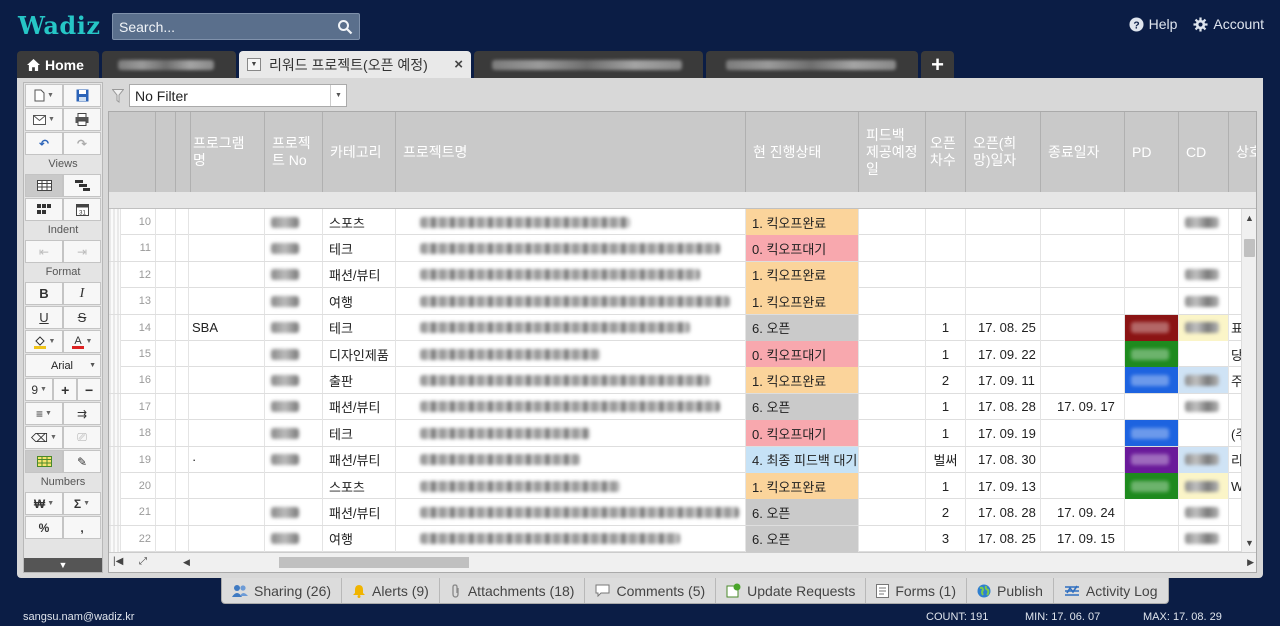 Image resolution: width=1280 pixels, height=626 pixels. Describe the element at coordinates (359, 354) in the screenshot. I see `cell-category: 디자인제품` at that location.